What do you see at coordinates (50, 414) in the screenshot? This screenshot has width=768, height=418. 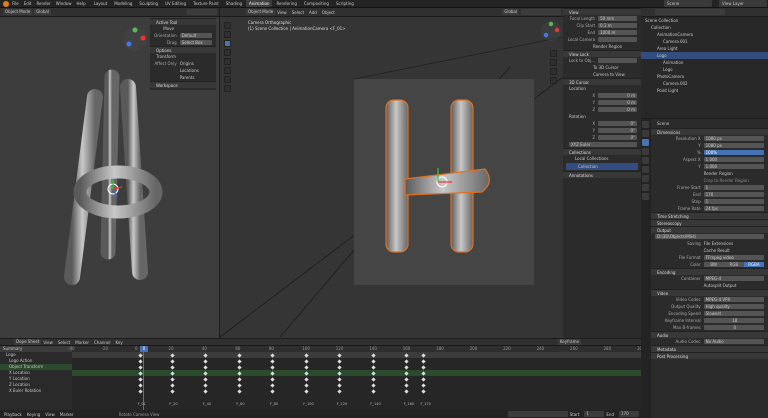 I see `status-menu-view: View` at bounding box center [50, 414].